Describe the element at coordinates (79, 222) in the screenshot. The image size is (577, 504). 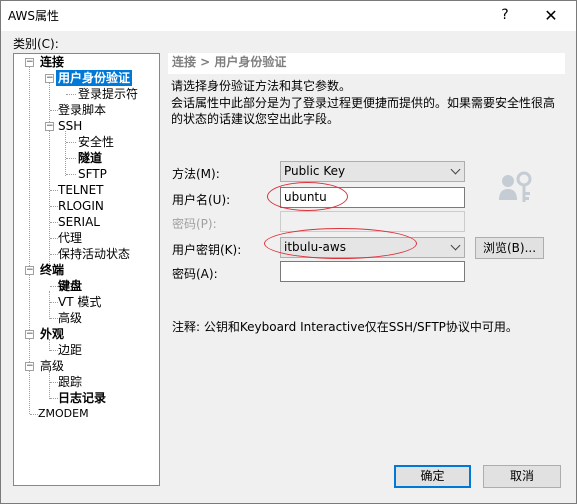
I see `tree-item-serial: SERIAL` at that location.